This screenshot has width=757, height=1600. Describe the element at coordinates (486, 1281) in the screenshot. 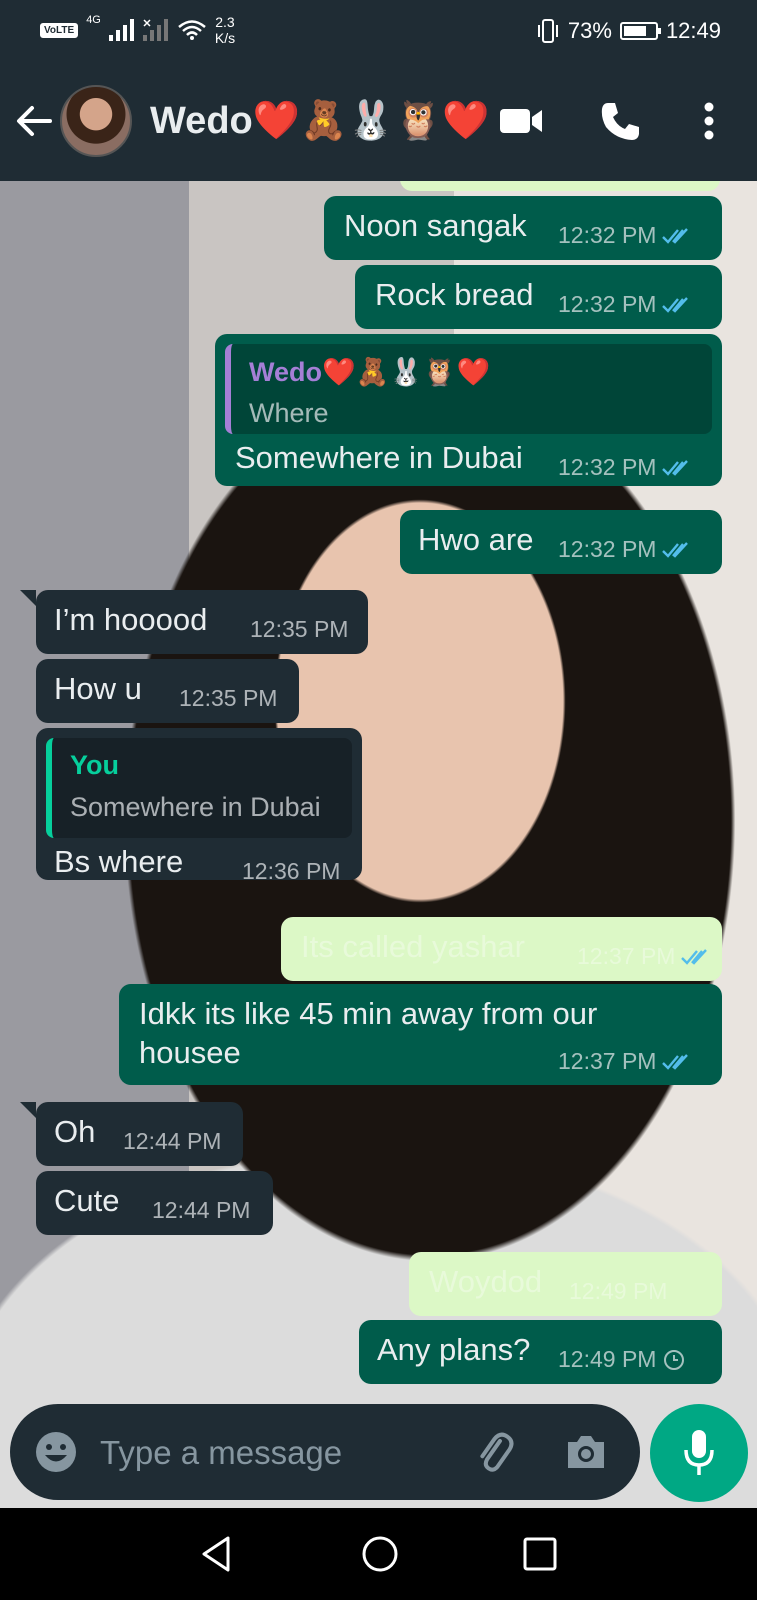

I see `message-text: Woydod` at that location.